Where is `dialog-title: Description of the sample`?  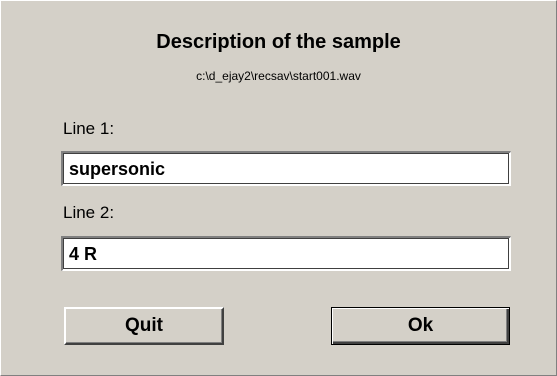 dialog-title: Description of the sample is located at coordinates (278, 42).